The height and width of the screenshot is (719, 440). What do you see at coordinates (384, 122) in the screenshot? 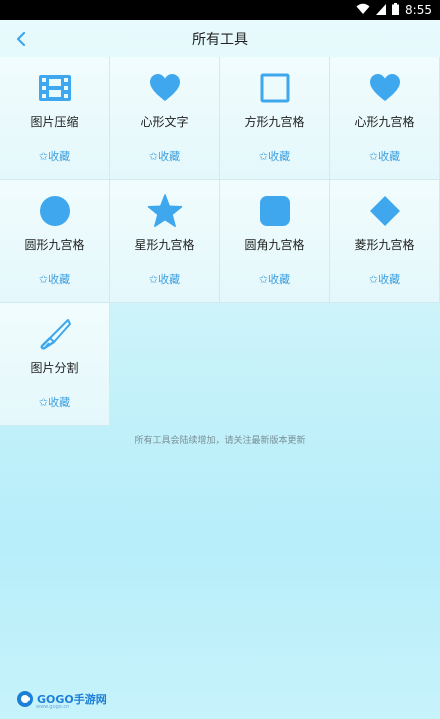
I see `tool-label: 心形九宫格` at bounding box center [384, 122].